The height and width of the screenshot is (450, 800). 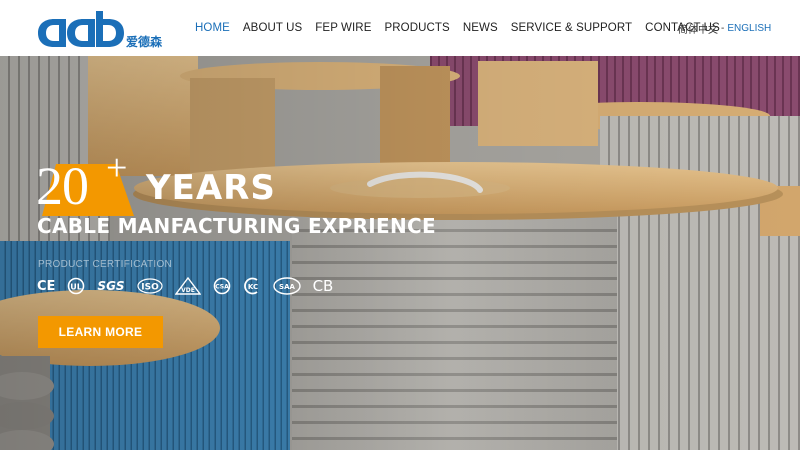 I want to click on nav-news: NEWS, so click(x=480, y=28).